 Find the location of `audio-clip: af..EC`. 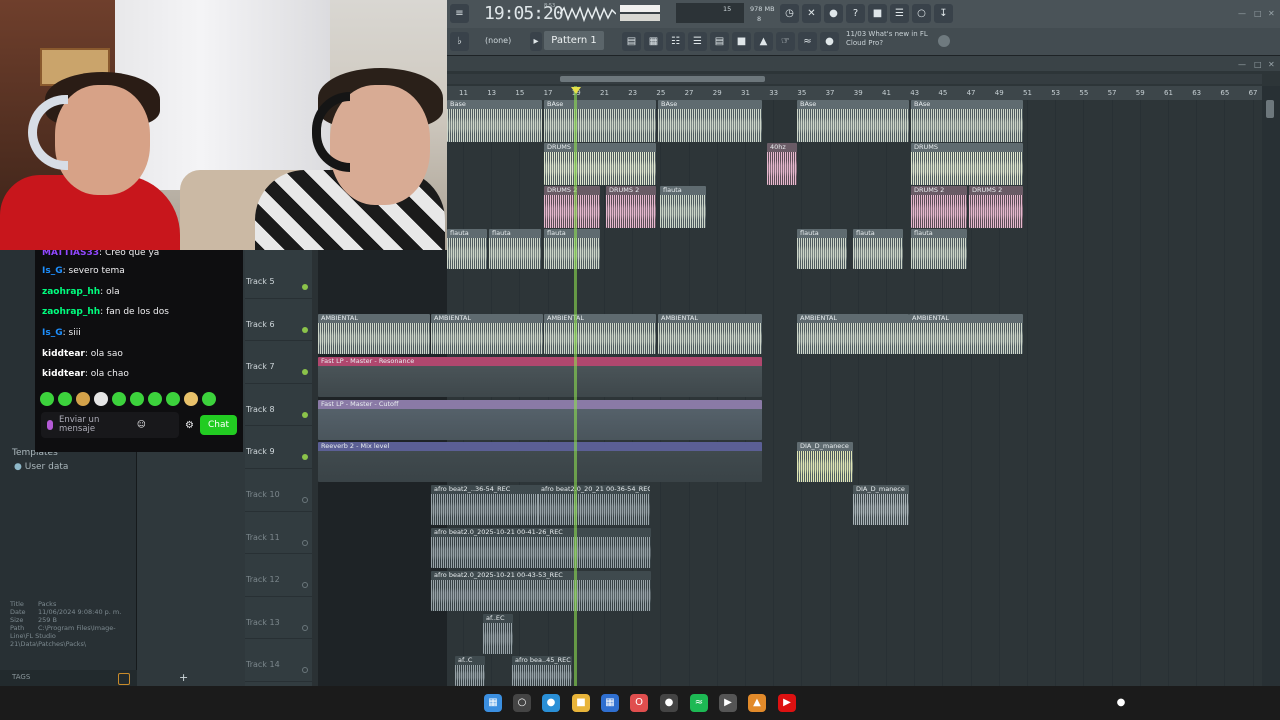

audio-clip: af..EC is located at coordinates (498, 634).